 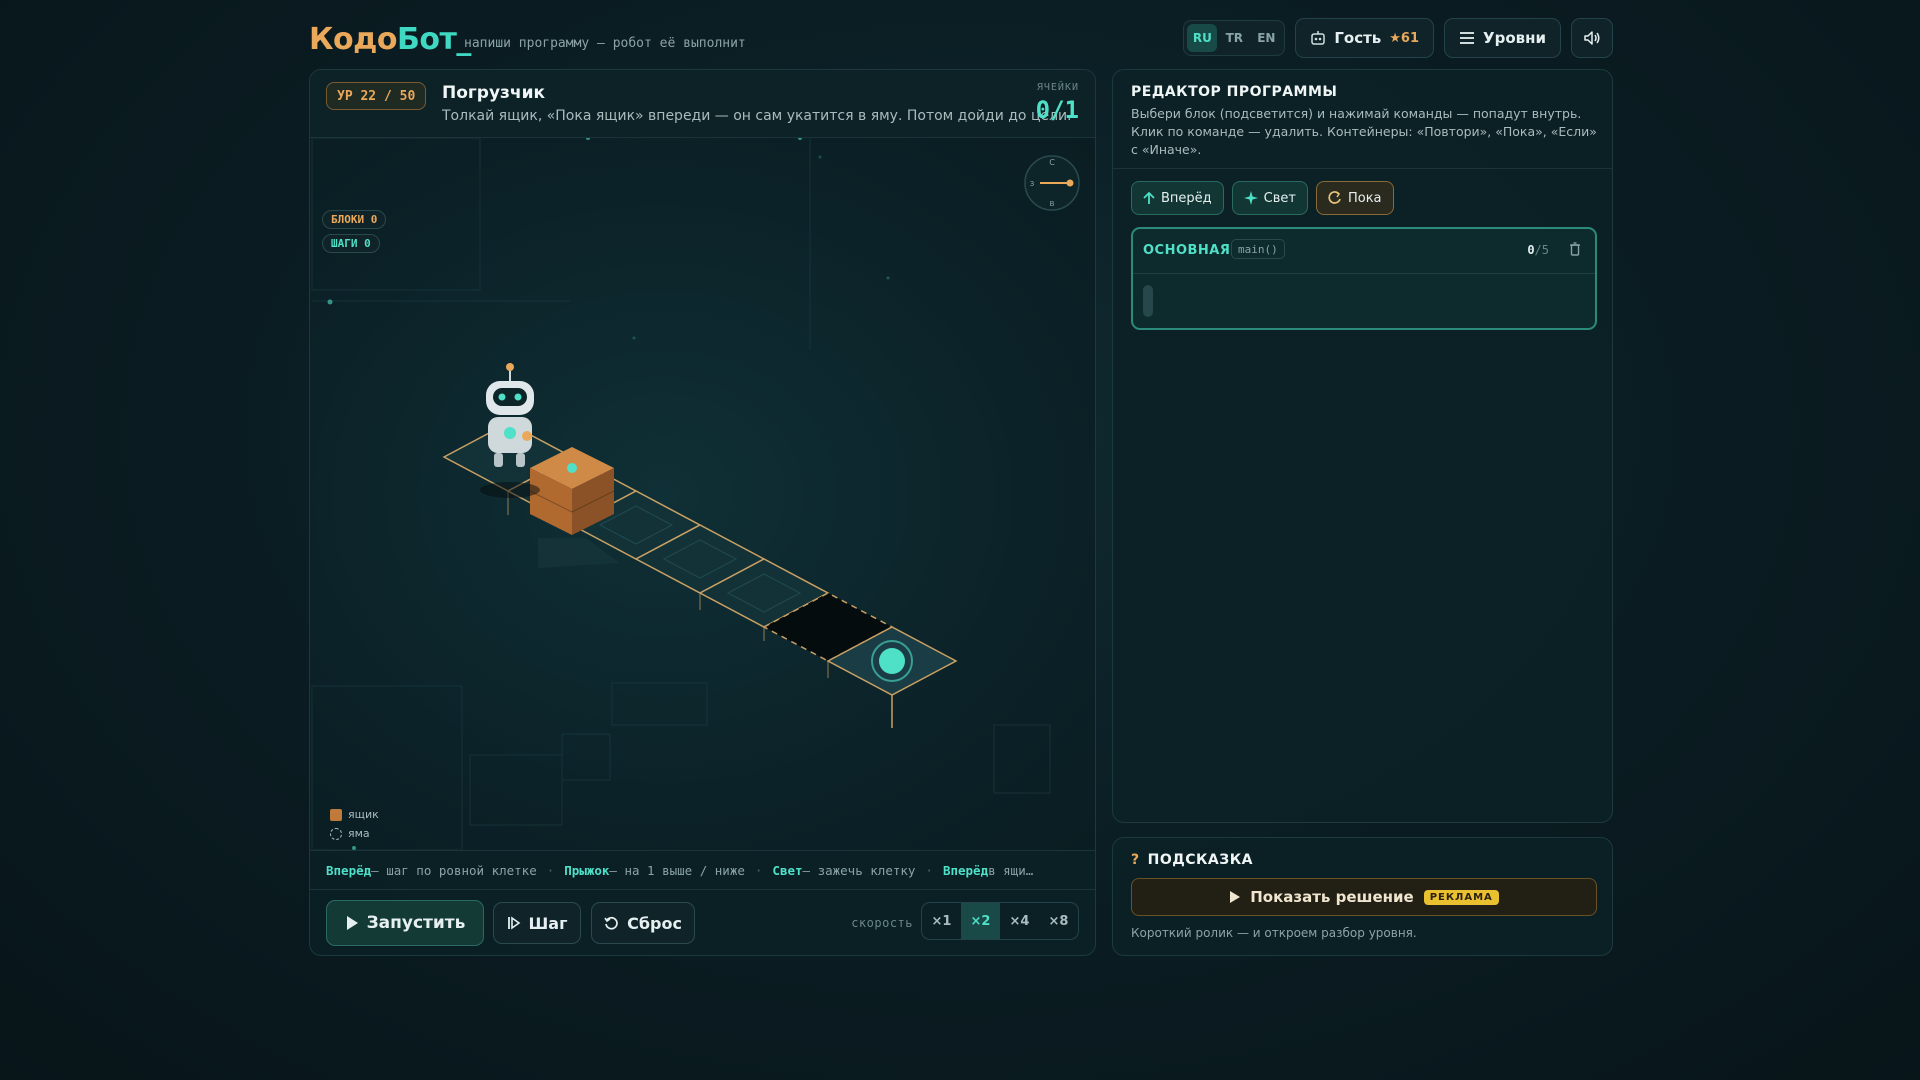 What do you see at coordinates (1135, 860) in the screenshot?
I see `question-icon: ?` at bounding box center [1135, 860].